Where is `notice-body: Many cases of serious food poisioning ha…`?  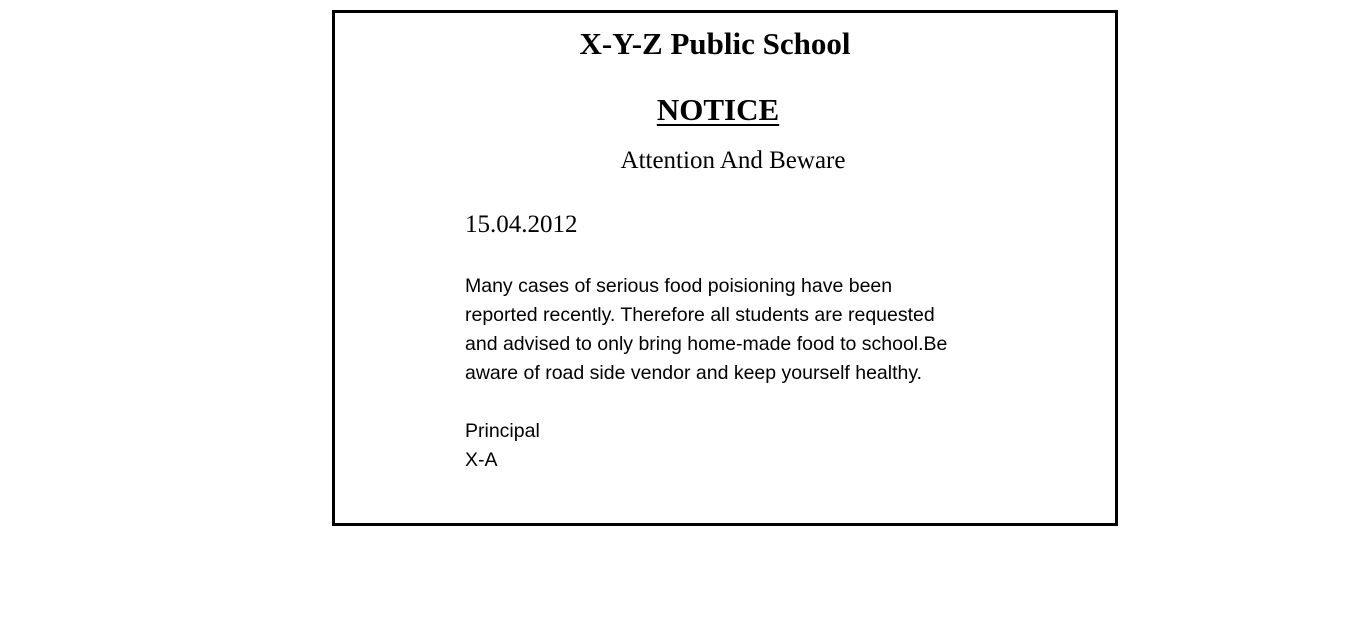
notice-body: Many cases of serious food poisioning ha… is located at coordinates (765, 330).